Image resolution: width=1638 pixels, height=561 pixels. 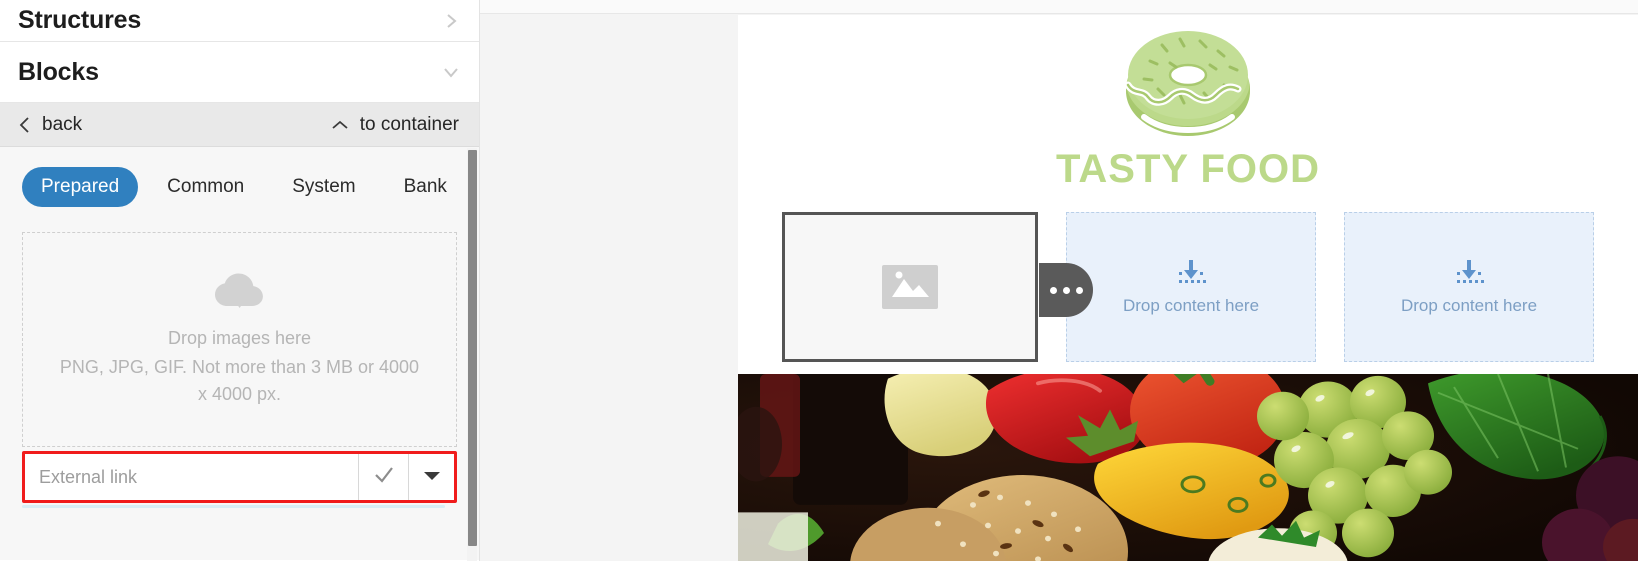 I want to click on accordion-blocks: Blocks, so click(x=239, y=72).